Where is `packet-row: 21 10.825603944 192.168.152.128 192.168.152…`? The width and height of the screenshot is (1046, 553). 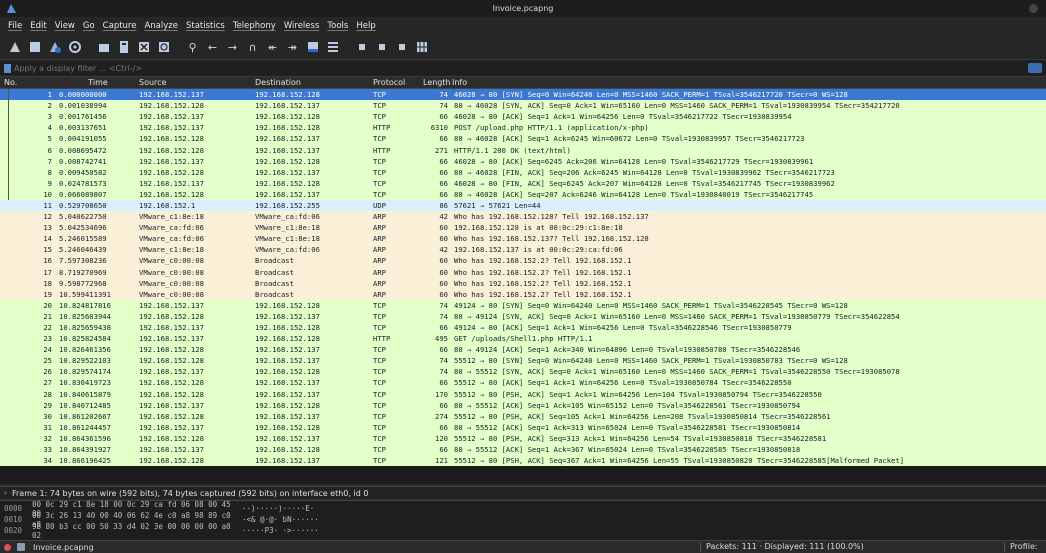
packet-row: 21 10.825603944 192.168.152.128 192.168.152… is located at coordinates (523, 316).